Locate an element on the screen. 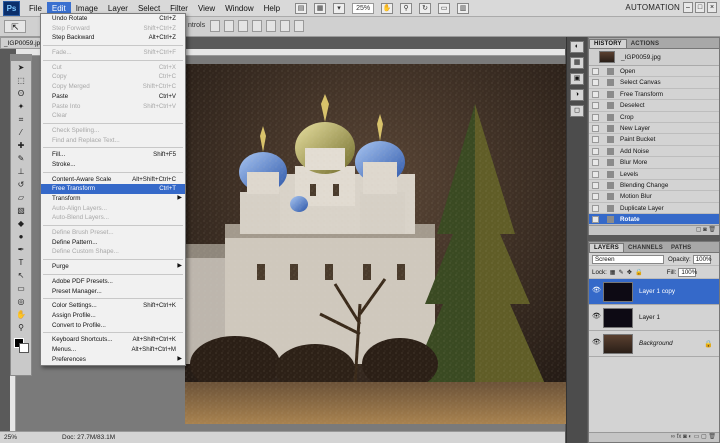 The height and width of the screenshot is (443, 720). menu-item-preferences: Preferences ▶ is located at coordinates (113, 360).